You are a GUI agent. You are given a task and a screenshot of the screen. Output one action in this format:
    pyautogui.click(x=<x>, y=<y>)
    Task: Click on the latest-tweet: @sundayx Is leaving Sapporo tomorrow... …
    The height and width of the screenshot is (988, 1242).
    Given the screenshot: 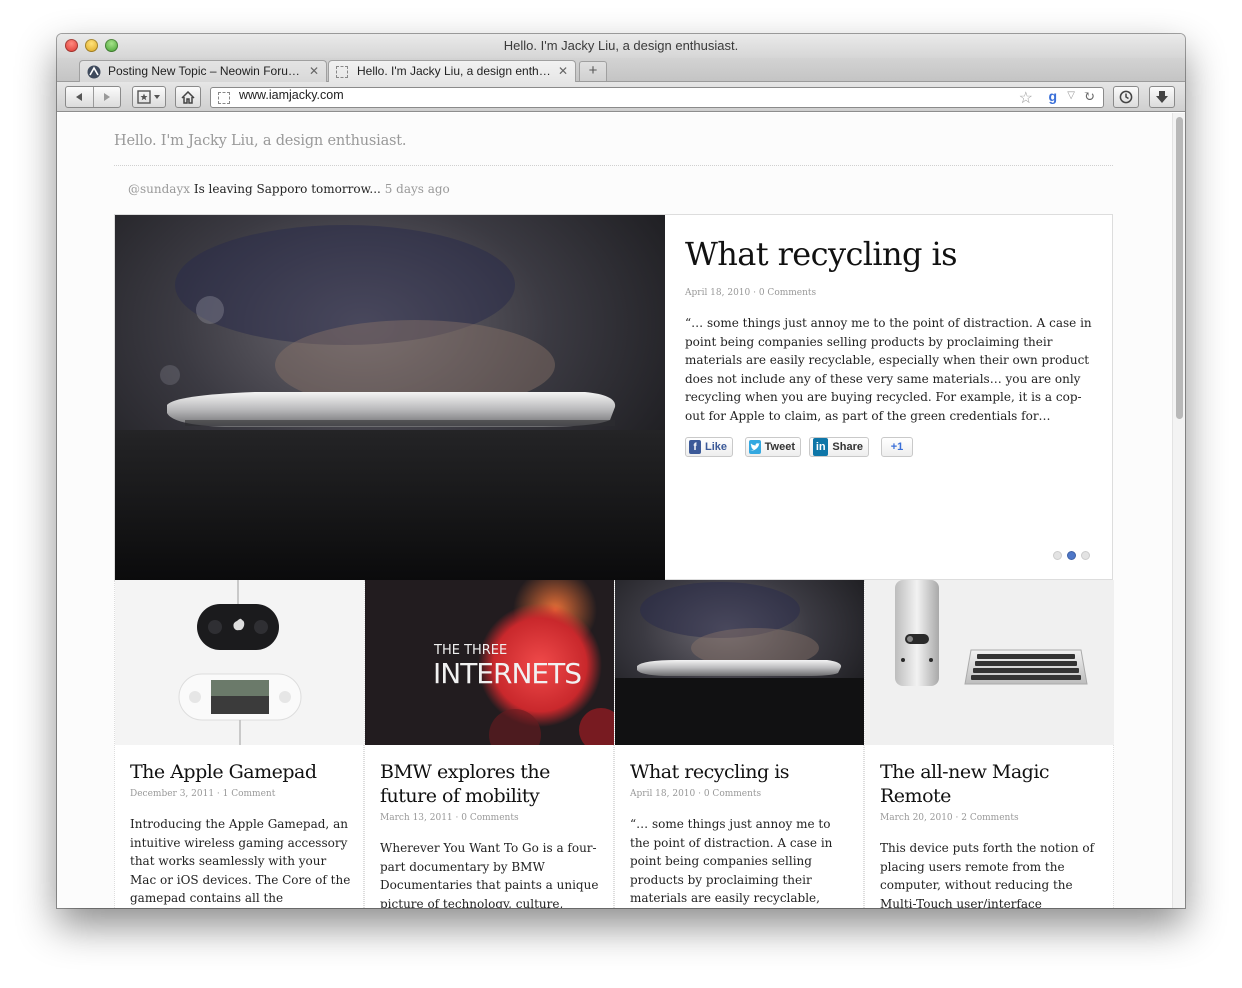 What is the action you would take?
    pyautogui.click(x=289, y=189)
    